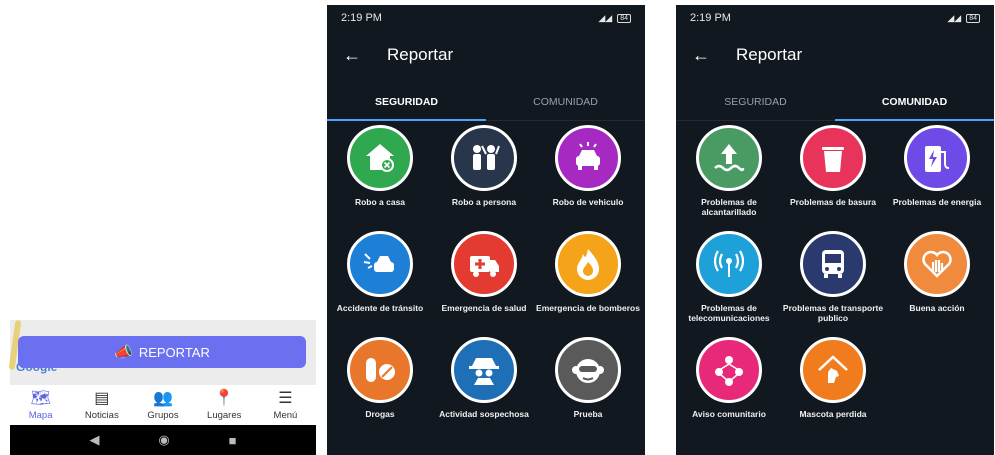  Describe the element at coordinates (588, 202) in the screenshot. I see `category-label: Robo de vehiculo` at that location.